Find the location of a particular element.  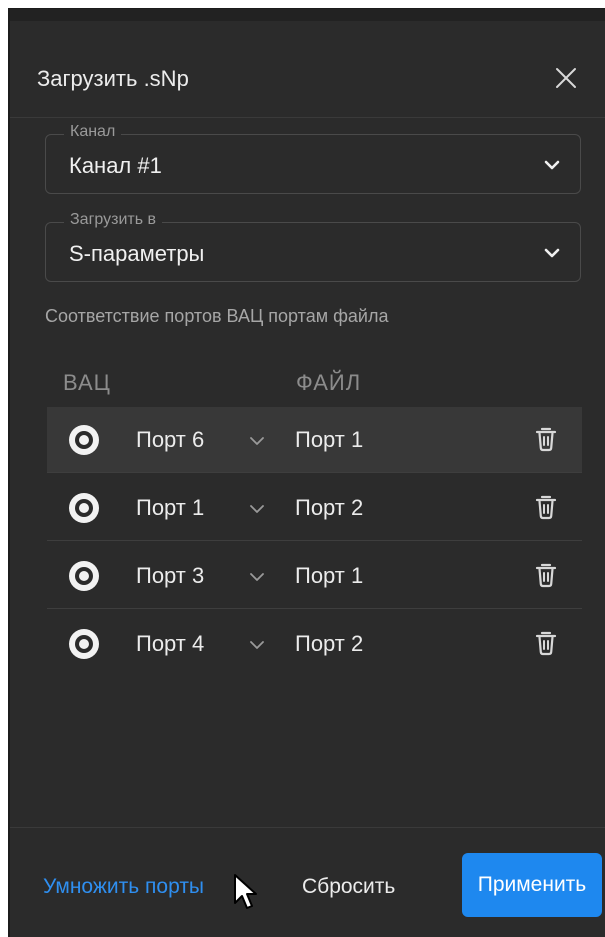

port-mapping-row: Порт 3 Порт 1 is located at coordinates (314, 576).